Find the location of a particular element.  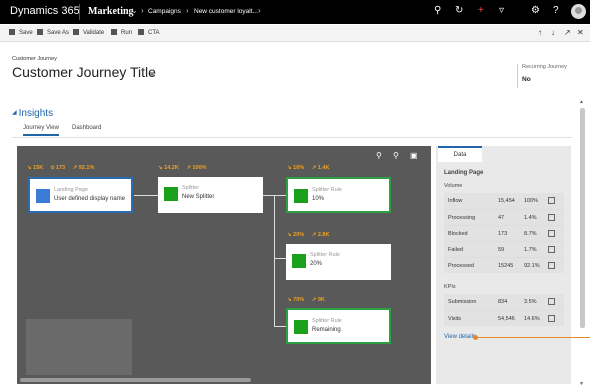

recurring-journey-field: Recurring Journey No is located at coordinates (542, 76).